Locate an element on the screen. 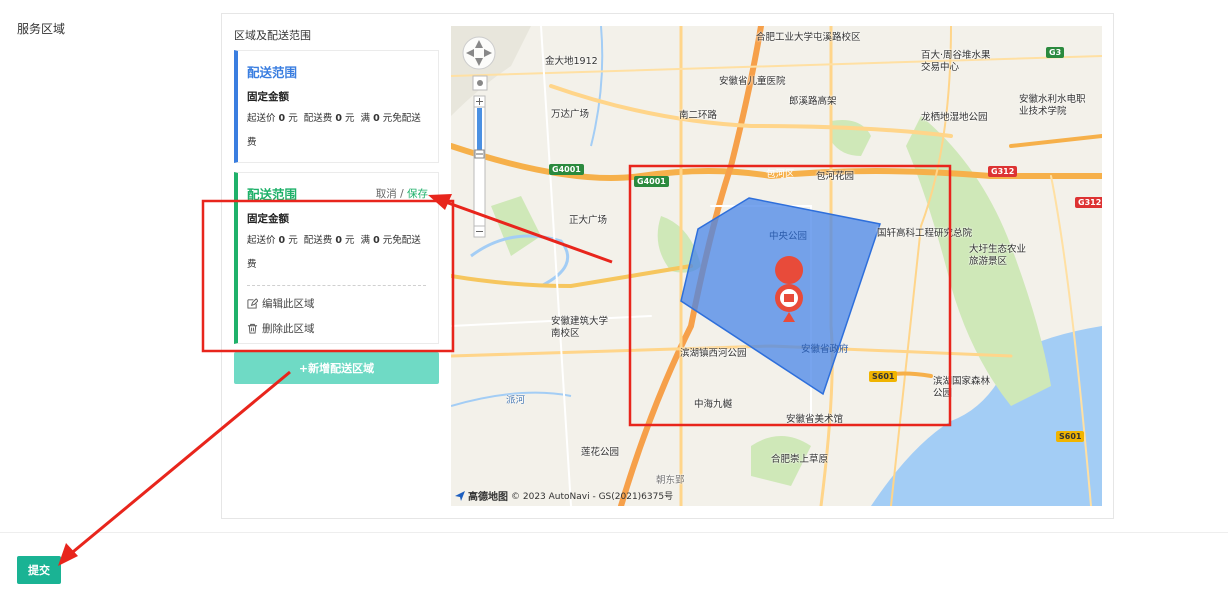 The width and height of the screenshot is (1228, 594). map-label: 包河花园 is located at coordinates (835, 176).